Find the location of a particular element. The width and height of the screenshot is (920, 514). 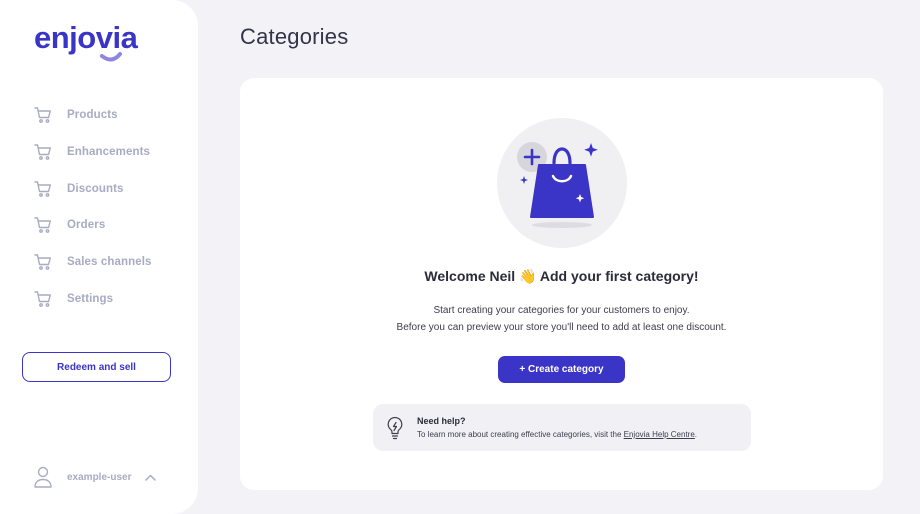

user-icon is located at coordinates (43, 477).